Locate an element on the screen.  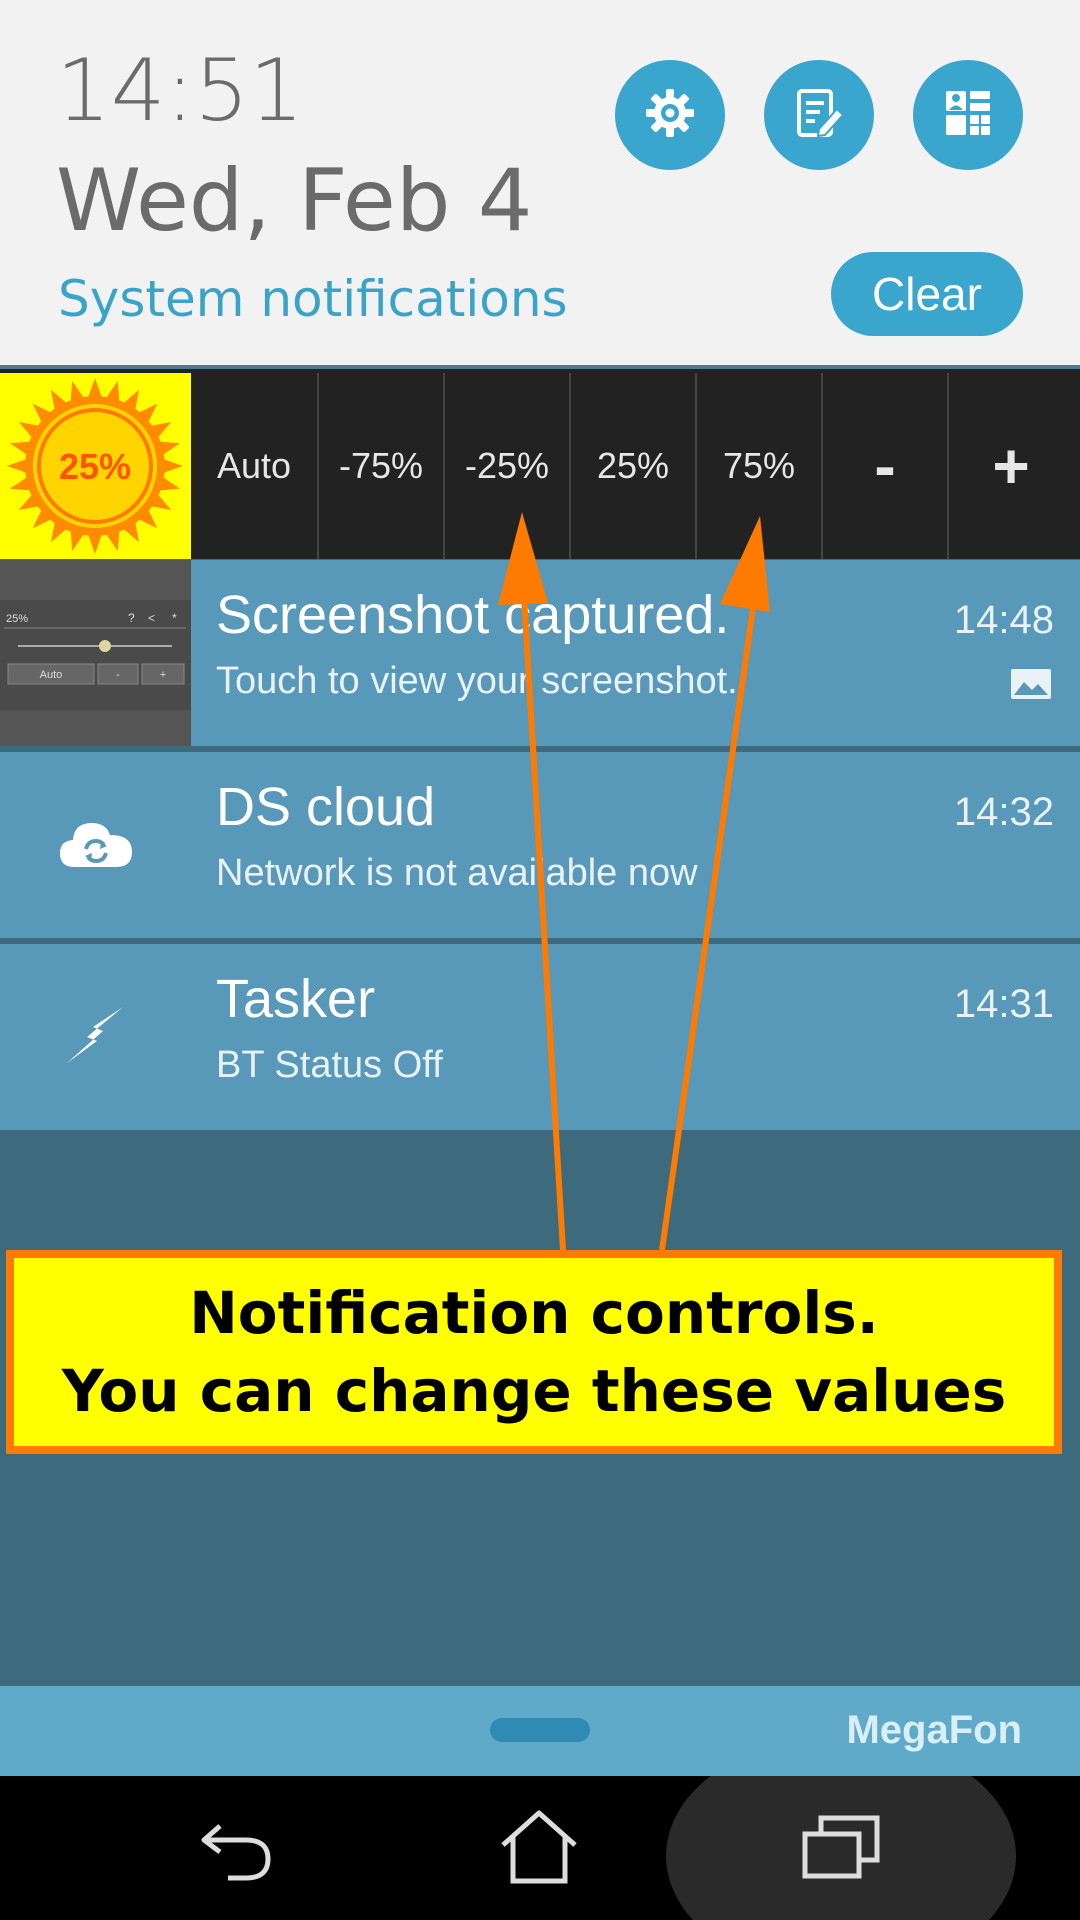
carrier-name: MegaFon is located at coordinates (934, 1730).